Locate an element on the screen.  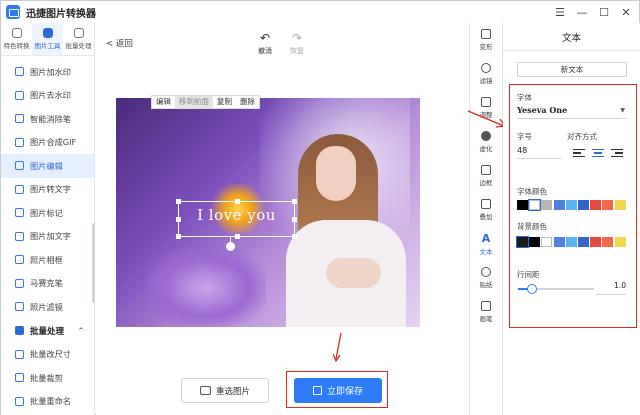
tool-brush: 画笔 is located at coordinates (486, 312).